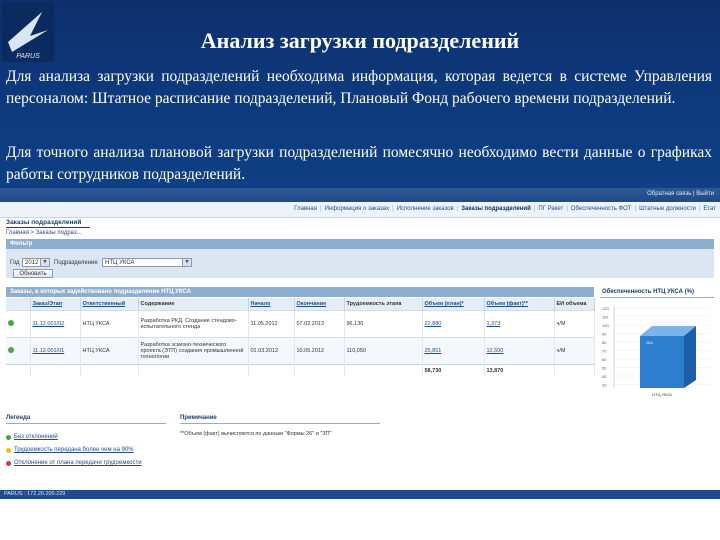  What do you see at coordinates (680, 194) in the screenshot?
I see `top-links: Обратная связь | Выйти` at bounding box center [680, 194].